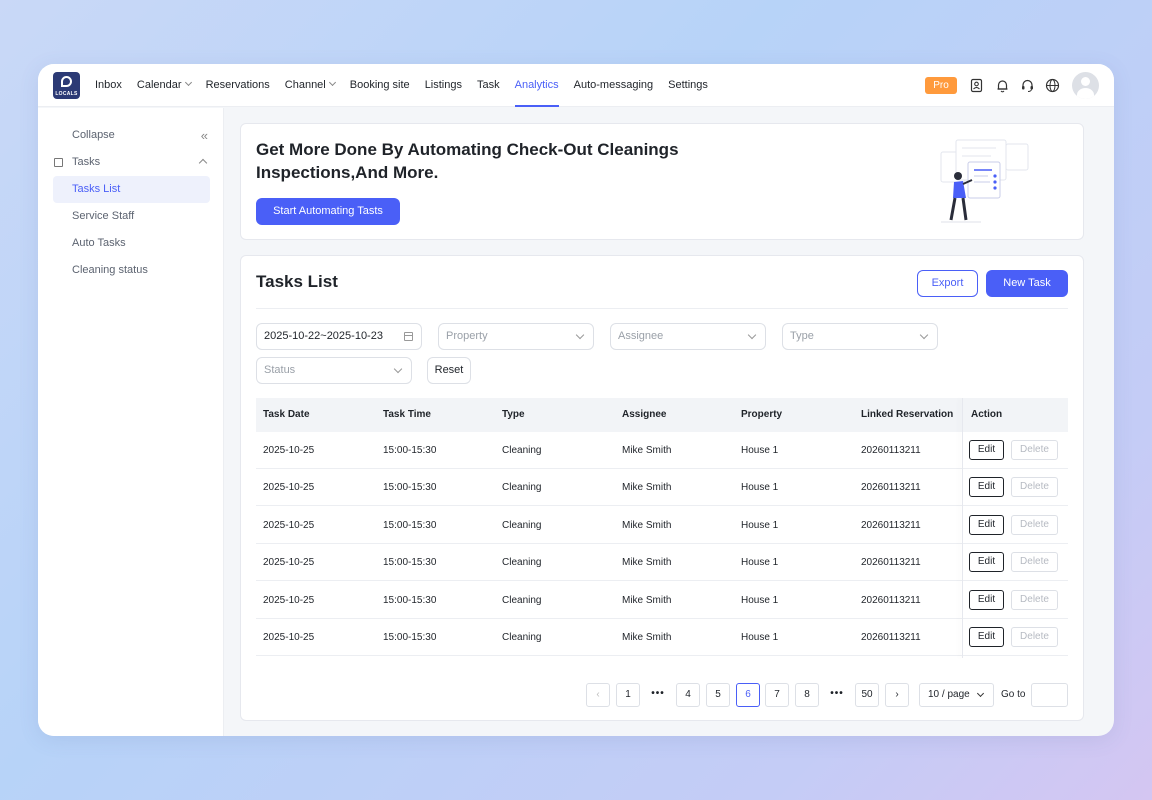  I want to click on nav-item-label: Task, so click(488, 85).